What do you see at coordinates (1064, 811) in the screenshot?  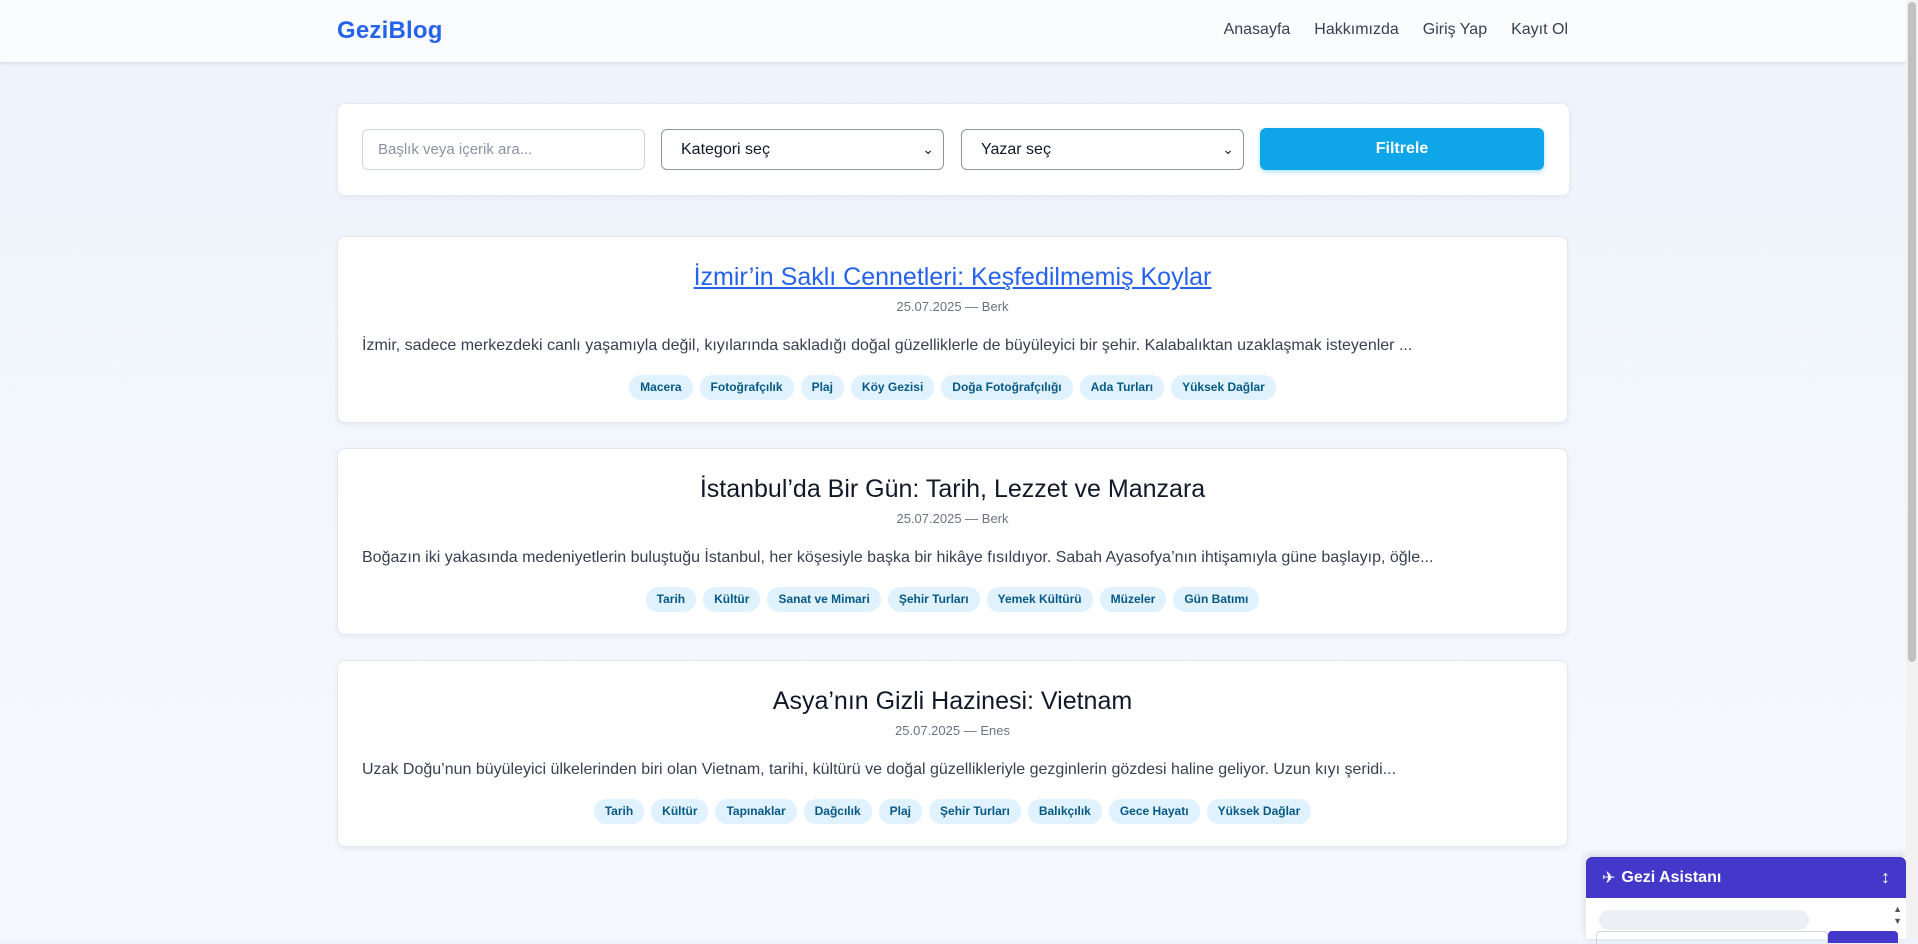 I see `tag: Balıkçılık` at bounding box center [1064, 811].